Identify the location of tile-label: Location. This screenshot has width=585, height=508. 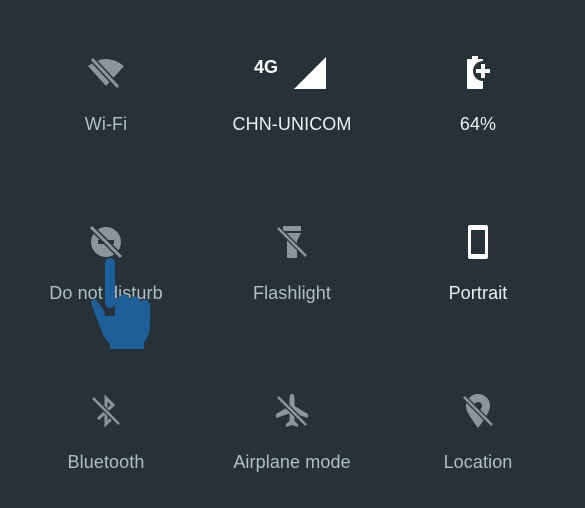
(478, 462).